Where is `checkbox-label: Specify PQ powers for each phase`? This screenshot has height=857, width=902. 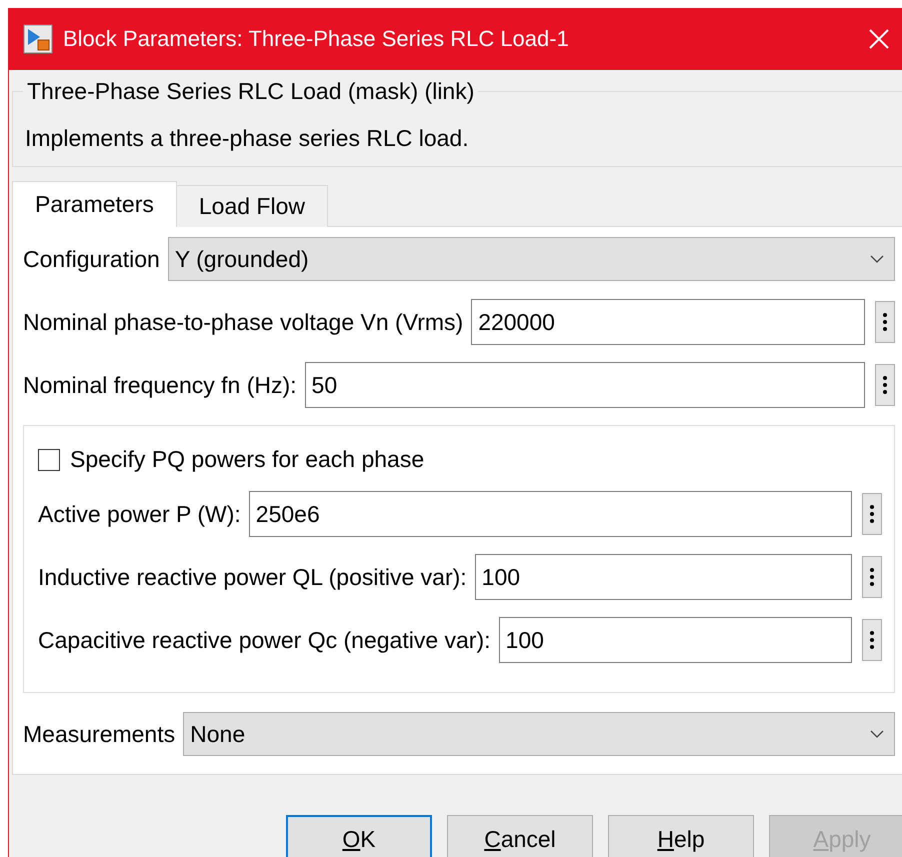
checkbox-label: Specify PQ powers for each phase is located at coordinates (247, 459).